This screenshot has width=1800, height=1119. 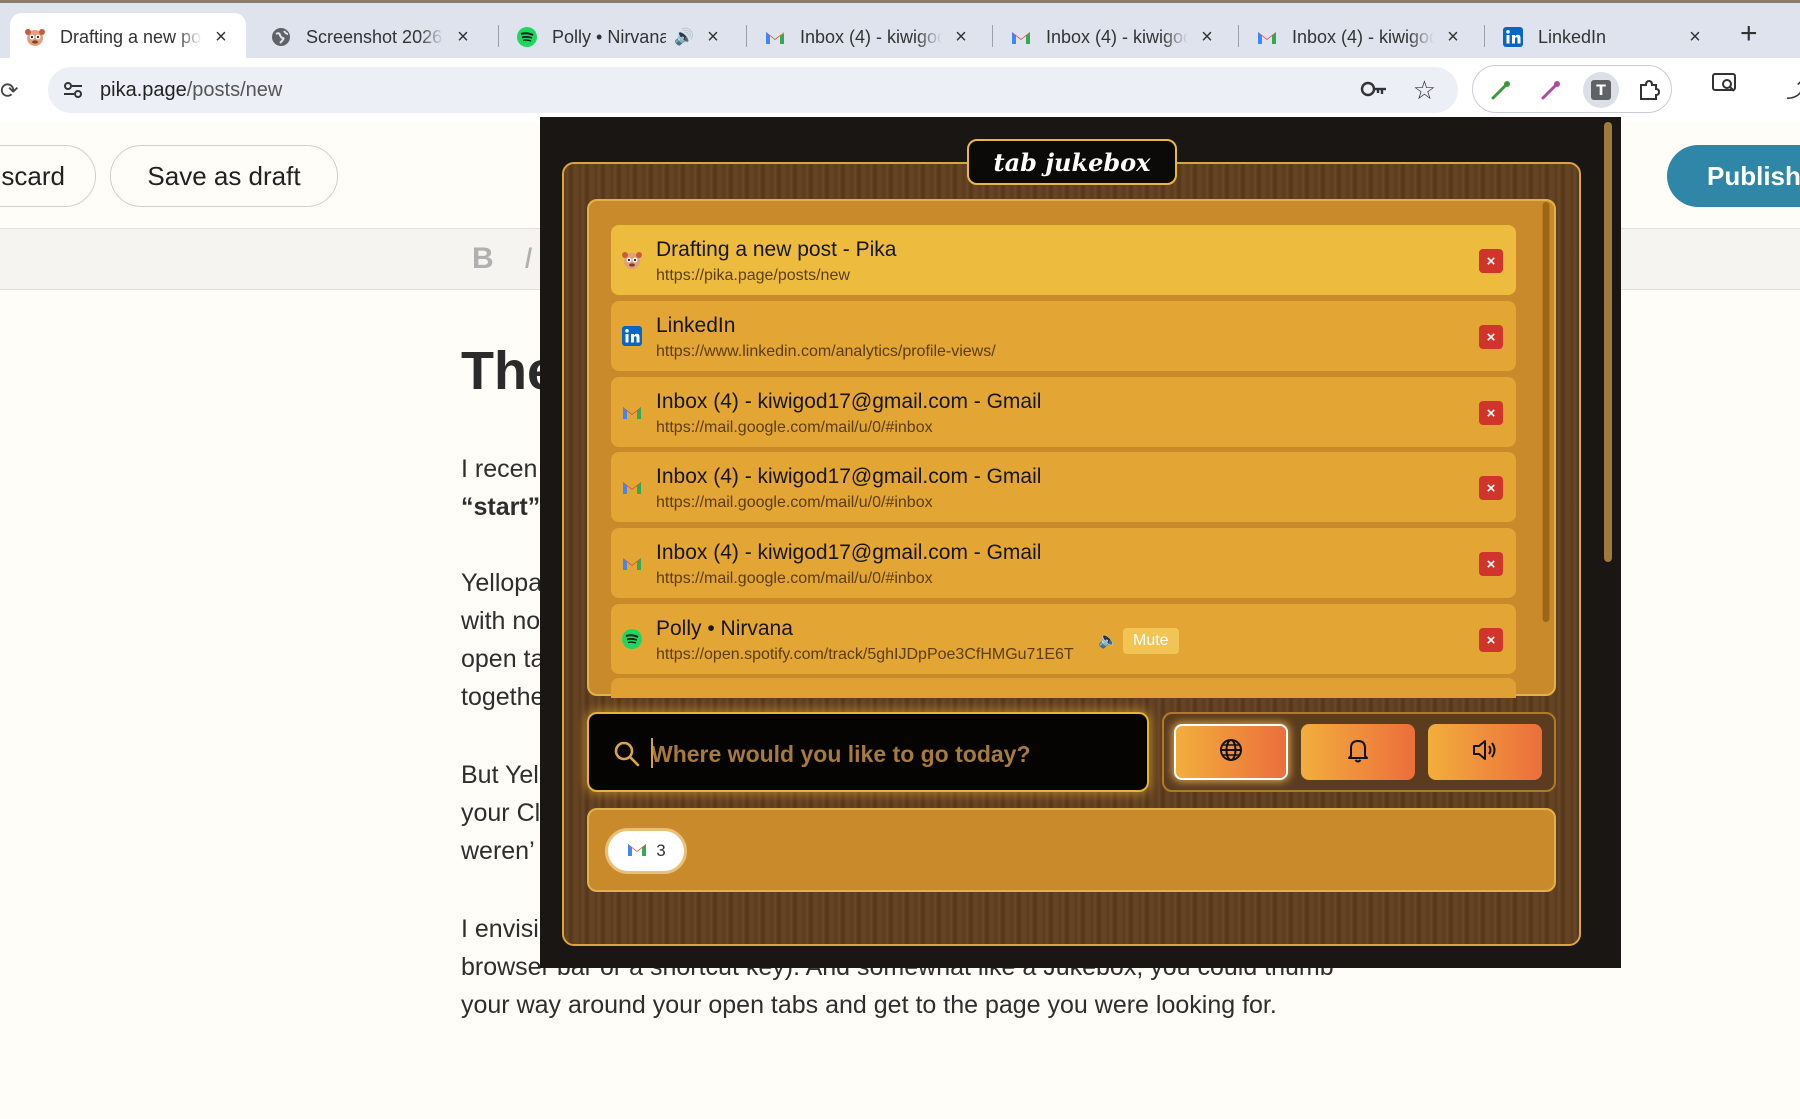 I want to click on browser-tab-linkedin: LinkedIn ×, so click(x=1604, y=37).